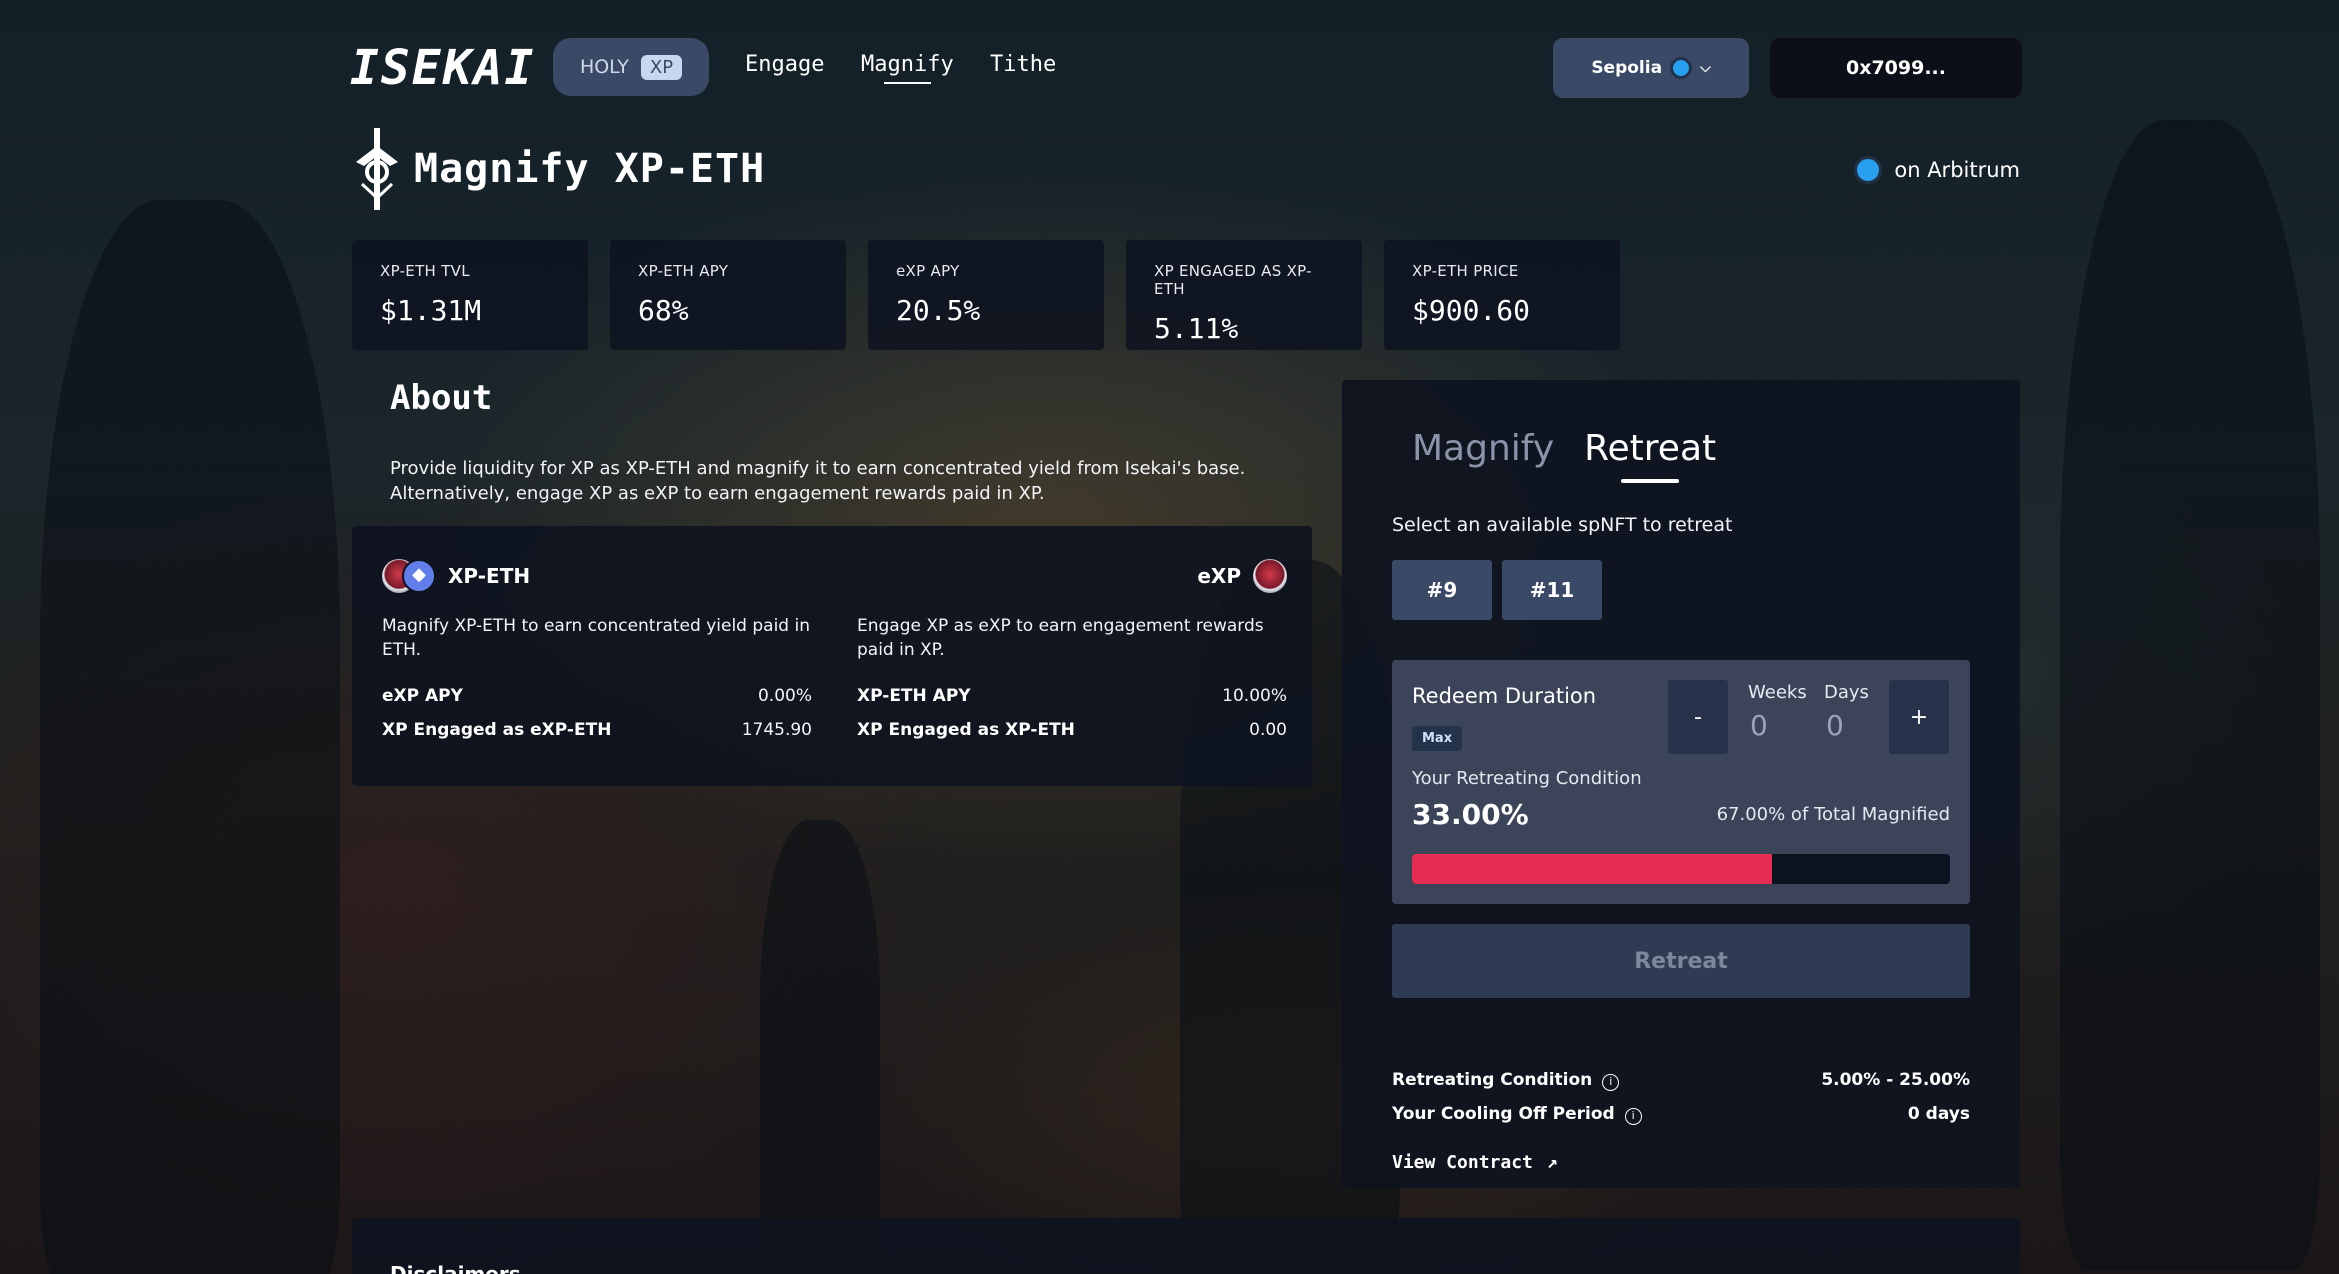 Image resolution: width=2339 pixels, height=1274 pixels. Describe the element at coordinates (1938, 1114) in the screenshot. I see `info-value: 0 days` at that location.